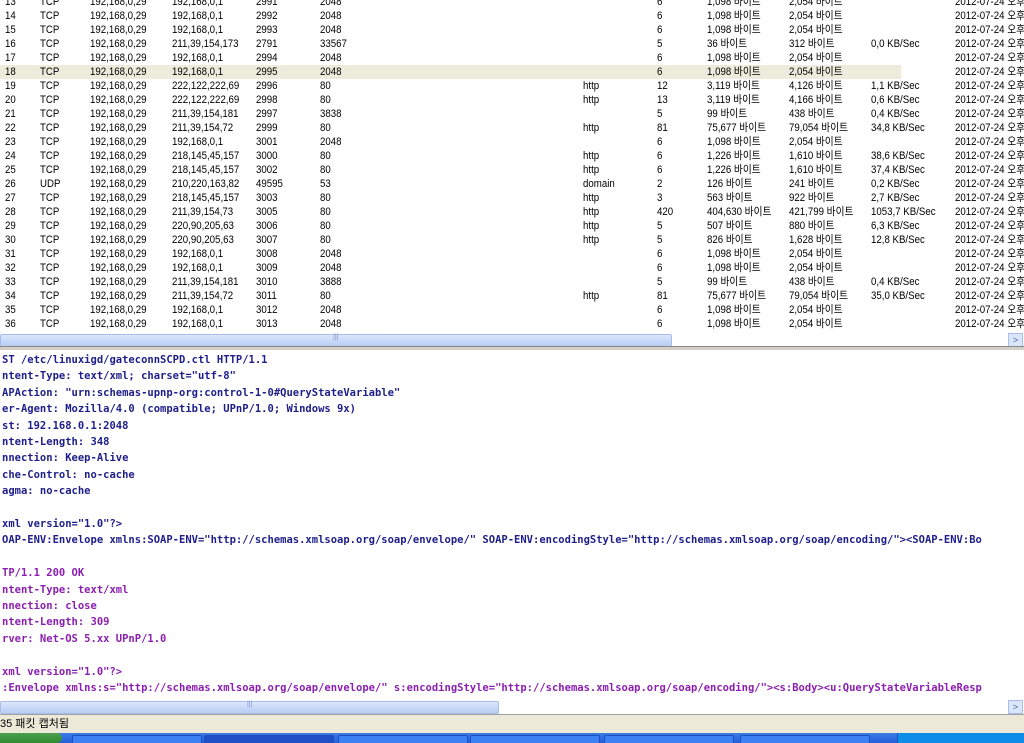  What do you see at coordinates (10, 282) in the screenshot?
I see `cell-no: 33` at bounding box center [10, 282].